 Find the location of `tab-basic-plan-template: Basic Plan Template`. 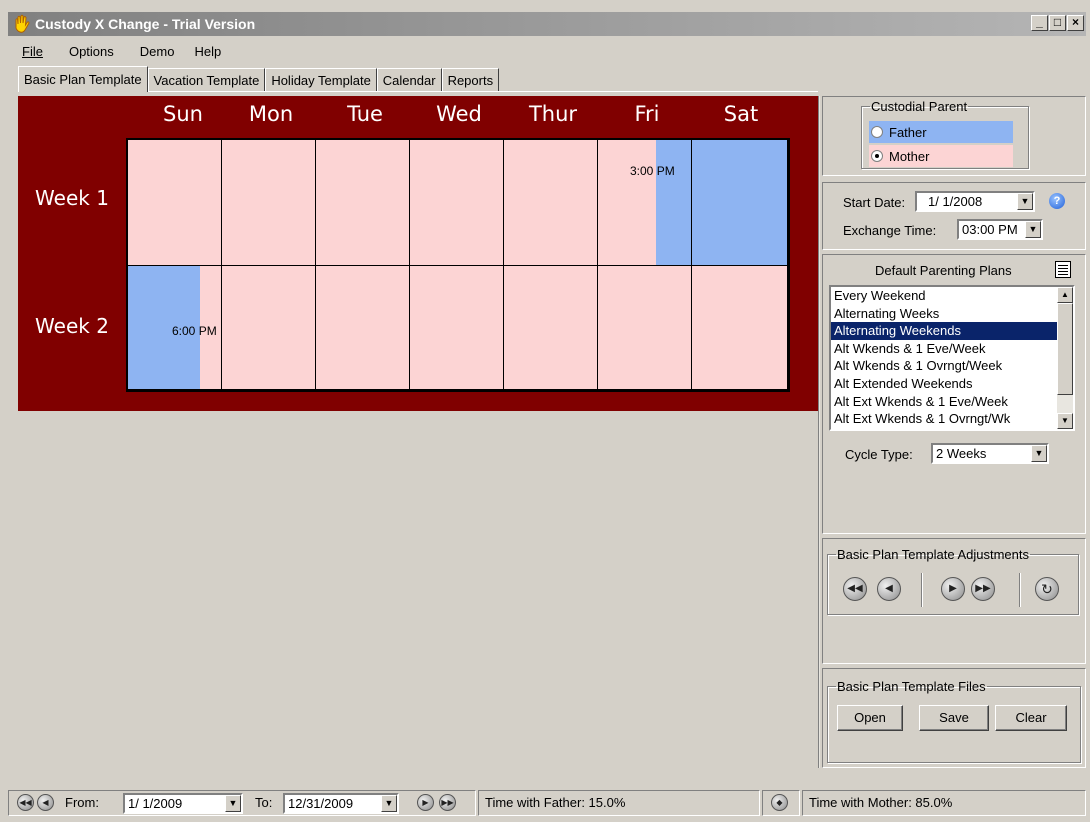

tab-basic-plan-template: Basic Plan Template is located at coordinates (83, 79).